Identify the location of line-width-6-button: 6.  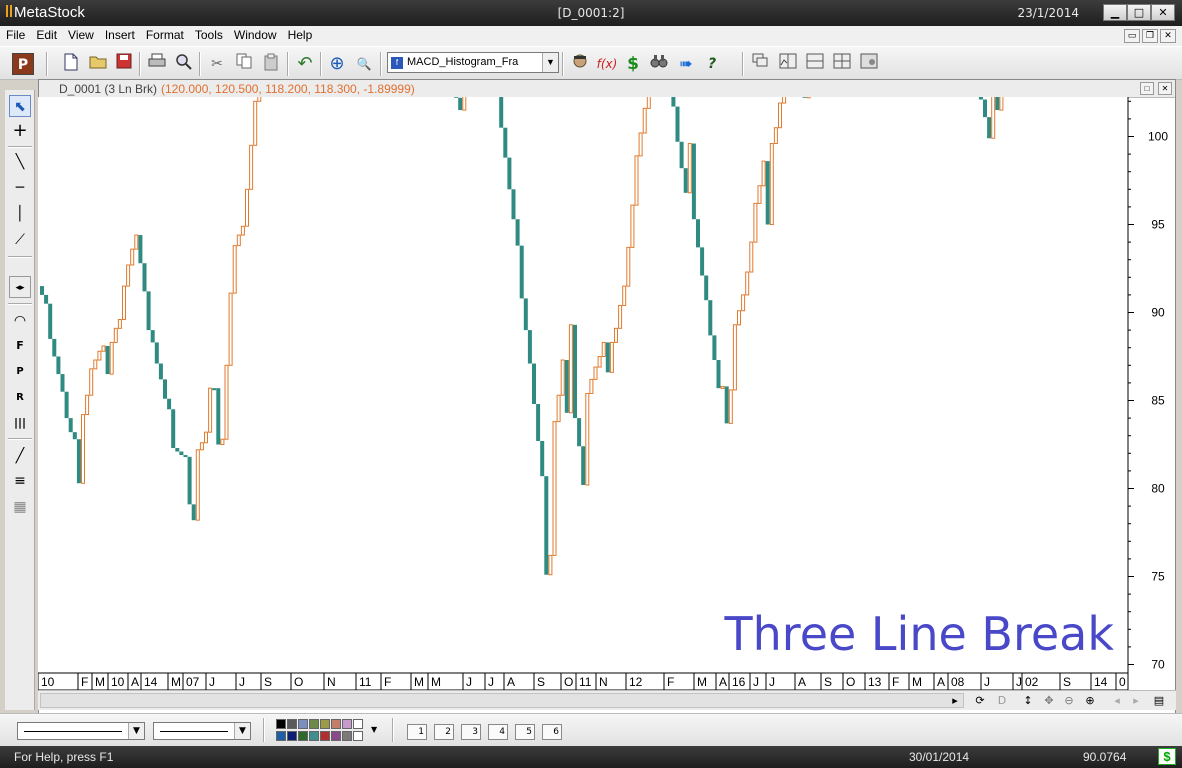
(552, 732).